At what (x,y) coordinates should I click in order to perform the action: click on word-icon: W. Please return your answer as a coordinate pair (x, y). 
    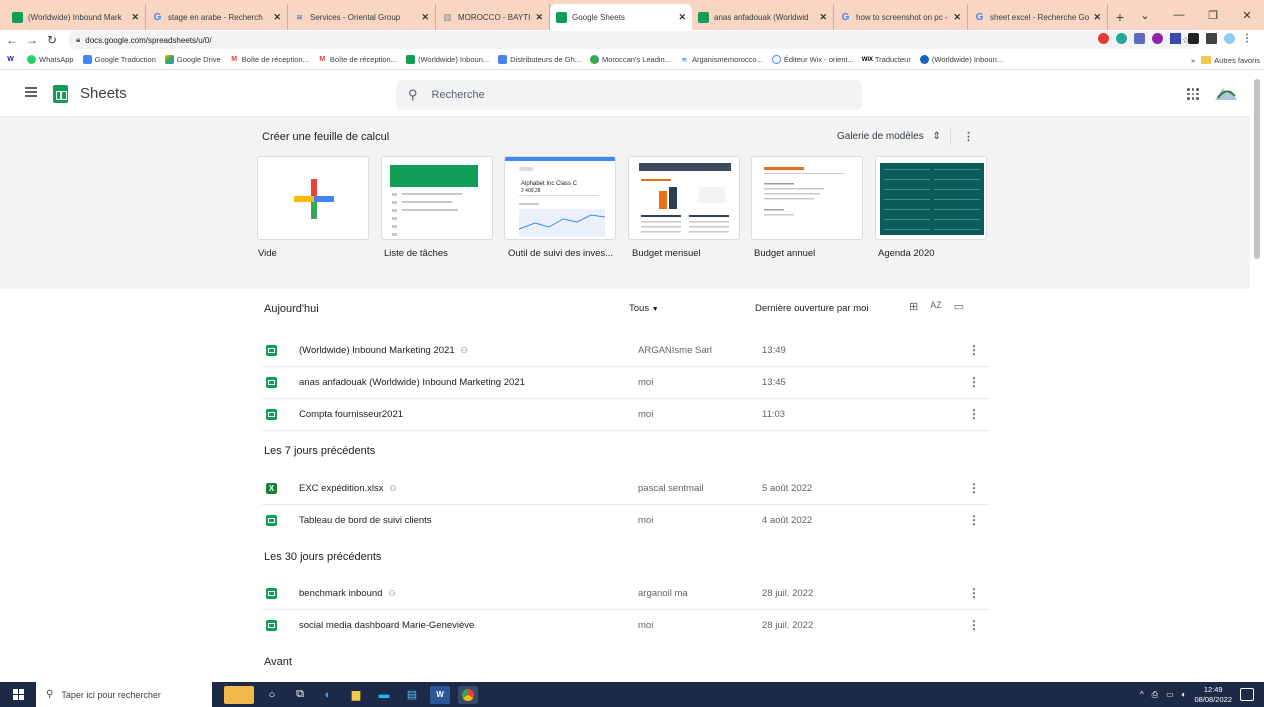
    Looking at the image, I should click on (440, 694).